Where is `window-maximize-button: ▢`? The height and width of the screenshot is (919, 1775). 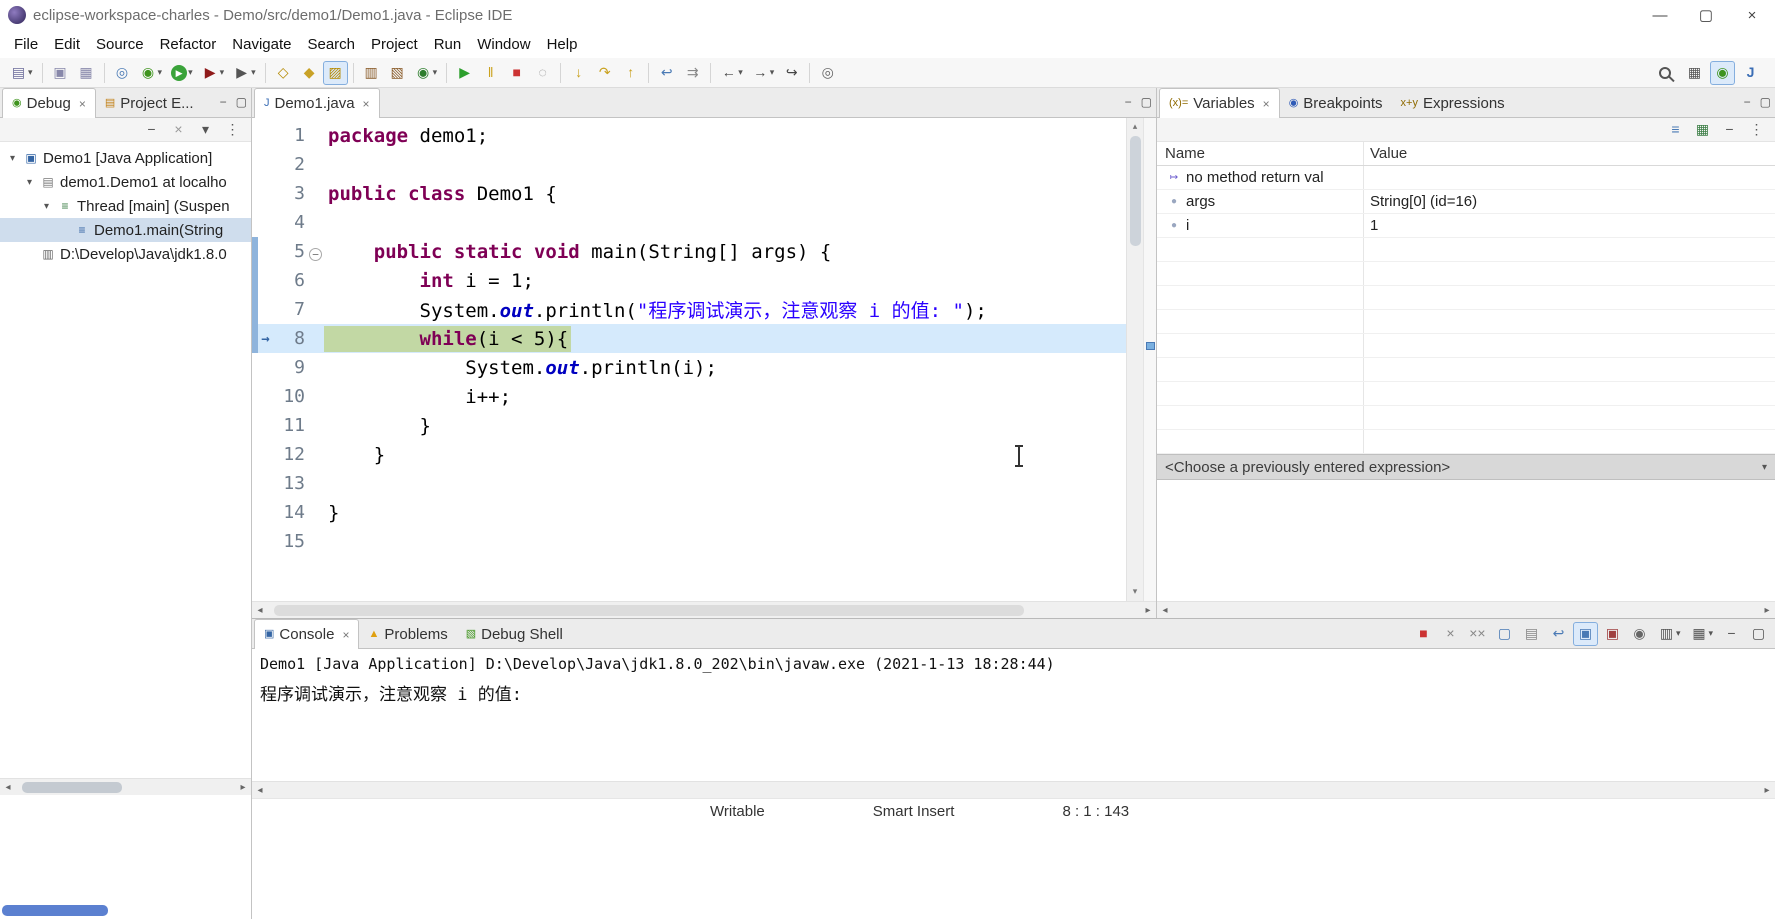 window-maximize-button: ▢ is located at coordinates (1706, 15).